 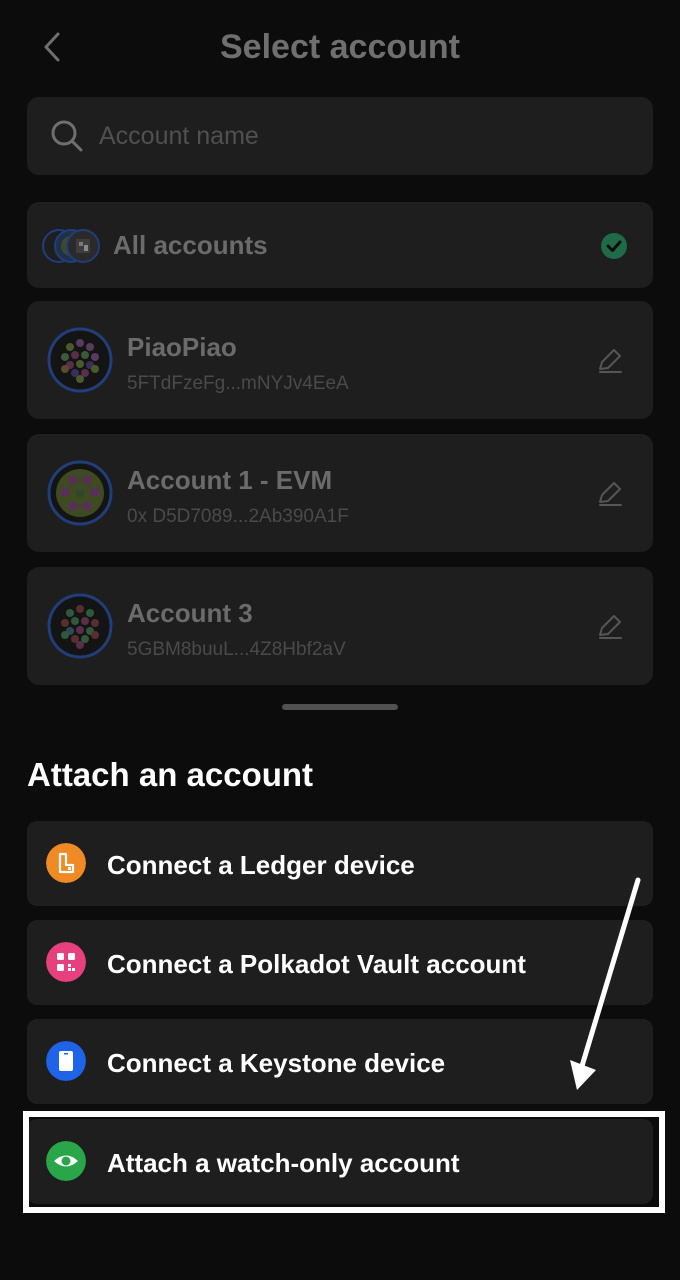 I want to click on account-row: PiaoPiao 5FTdFzeFg...mNYJv4EeA, so click(x=340, y=360).